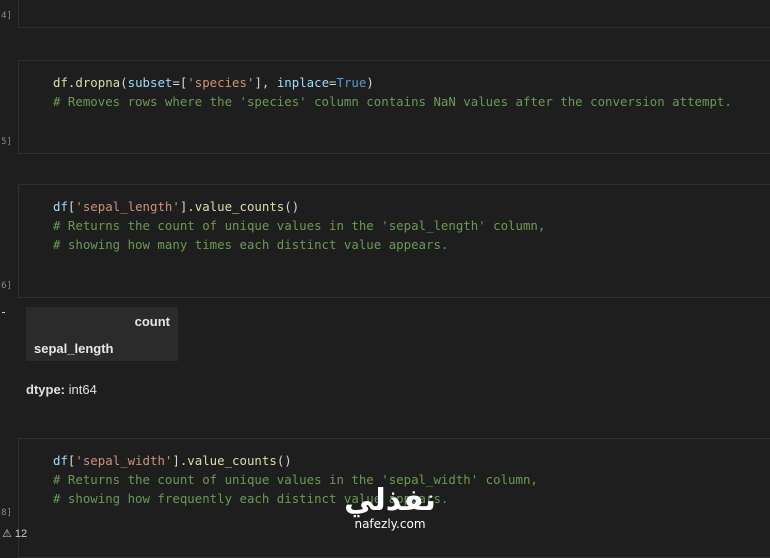 The height and width of the screenshot is (558, 770). What do you see at coordinates (265, 82) in the screenshot?
I see `code-token: ],` at bounding box center [265, 82].